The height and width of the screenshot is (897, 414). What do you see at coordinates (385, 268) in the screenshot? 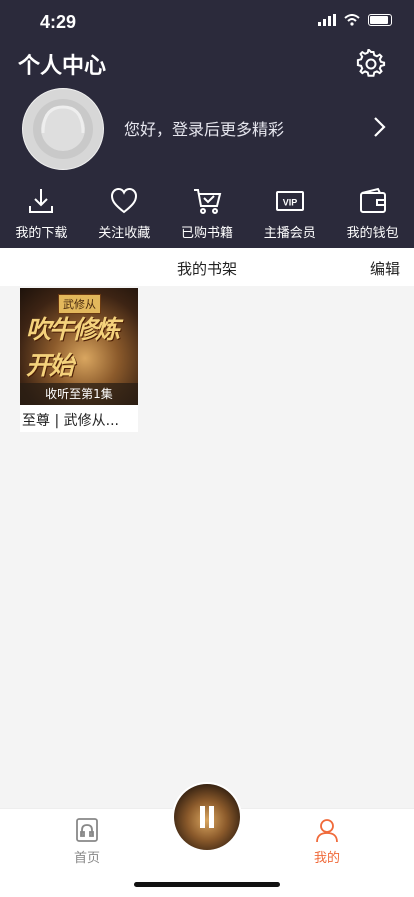
I see `edit-button: 编辑` at bounding box center [385, 268].